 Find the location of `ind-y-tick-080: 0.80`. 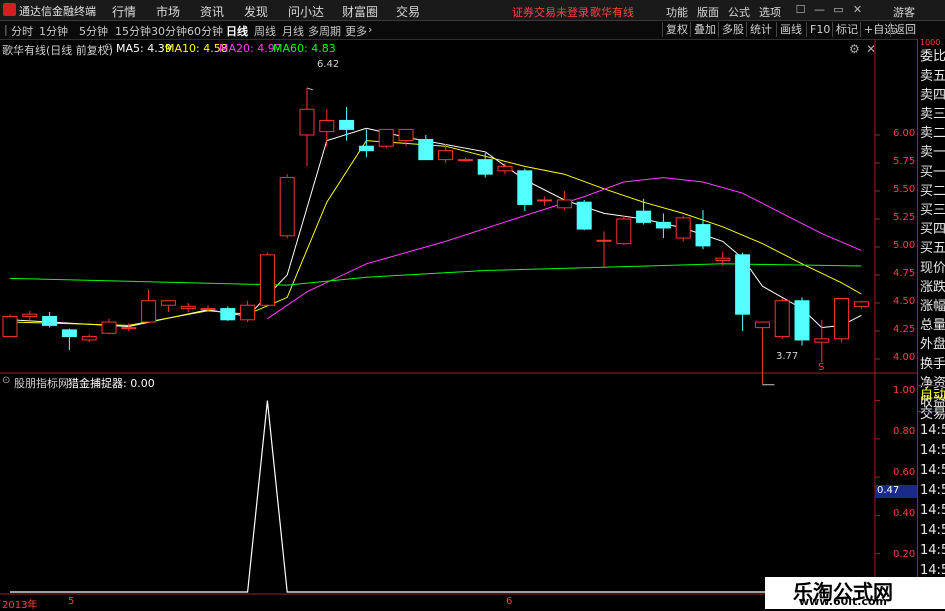

ind-y-tick-080: 0.80 is located at coordinates (904, 431).